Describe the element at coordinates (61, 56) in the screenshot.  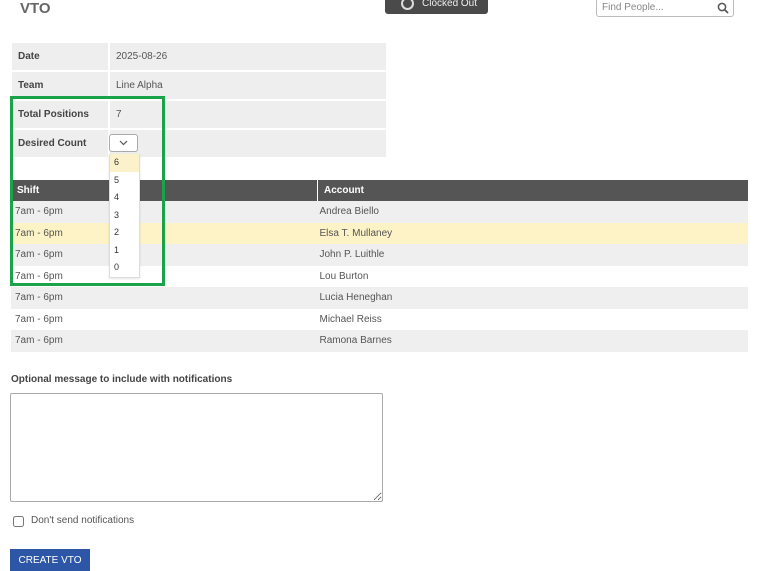
I see `date-label: Date` at that location.